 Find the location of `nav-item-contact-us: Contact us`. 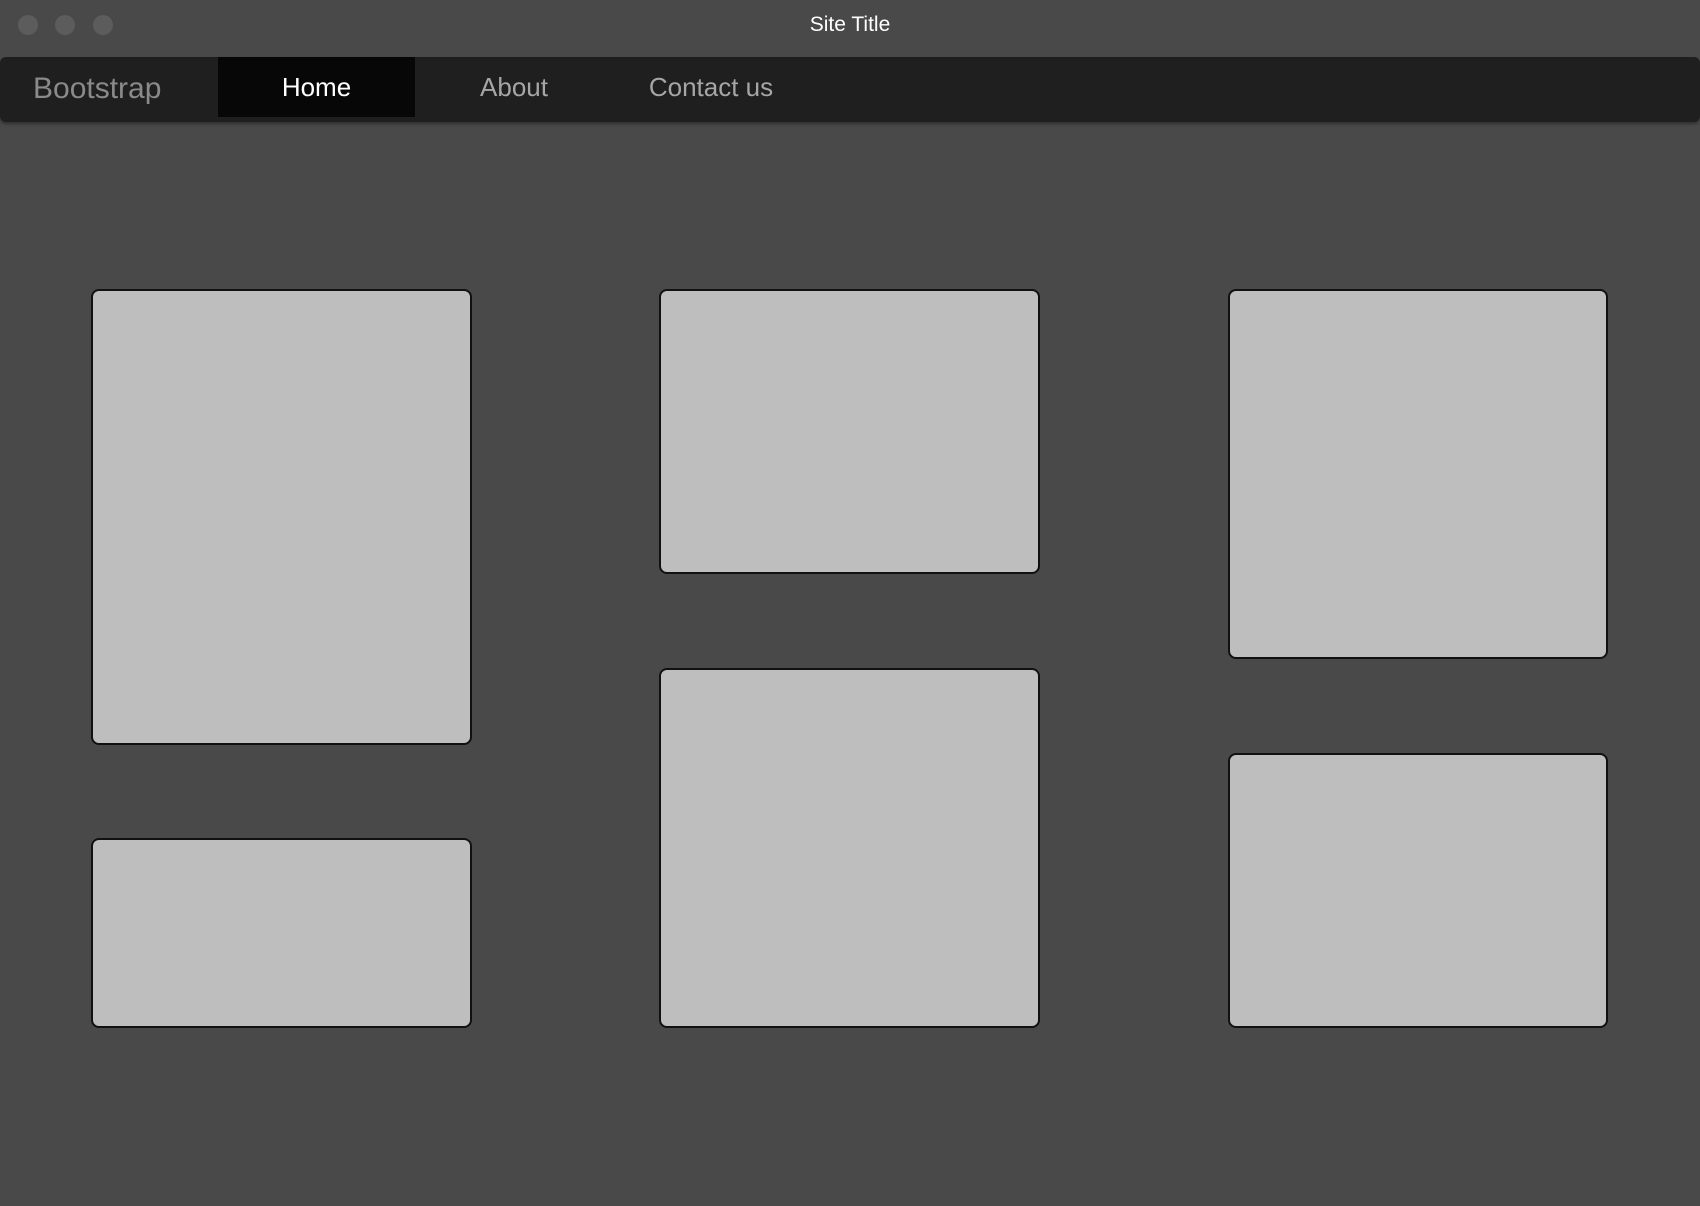

nav-item-contact-us: Contact us is located at coordinates (711, 87).